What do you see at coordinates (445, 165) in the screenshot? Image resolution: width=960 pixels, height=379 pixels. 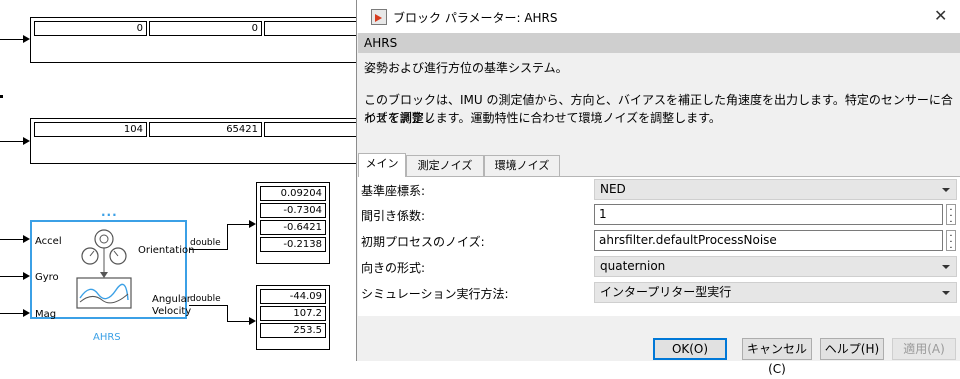 I see `tab-measurement-noise: 測定ノイズ` at bounding box center [445, 165].